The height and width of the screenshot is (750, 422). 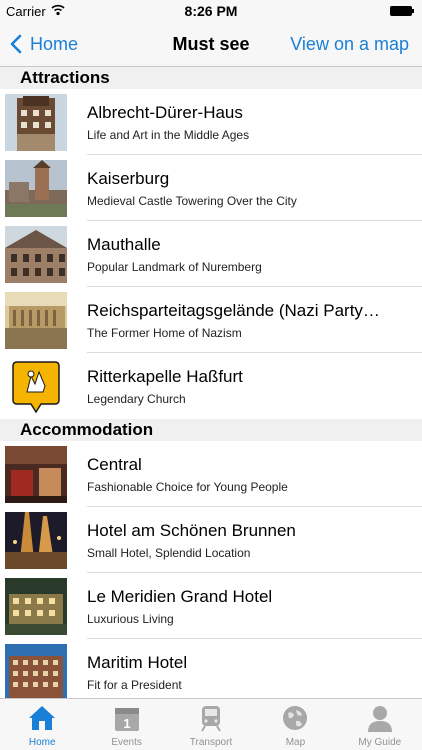 What do you see at coordinates (124, 244) in the screenshot?
I see `list-item-title: Mauthalle` at bounding box center [124, 244].